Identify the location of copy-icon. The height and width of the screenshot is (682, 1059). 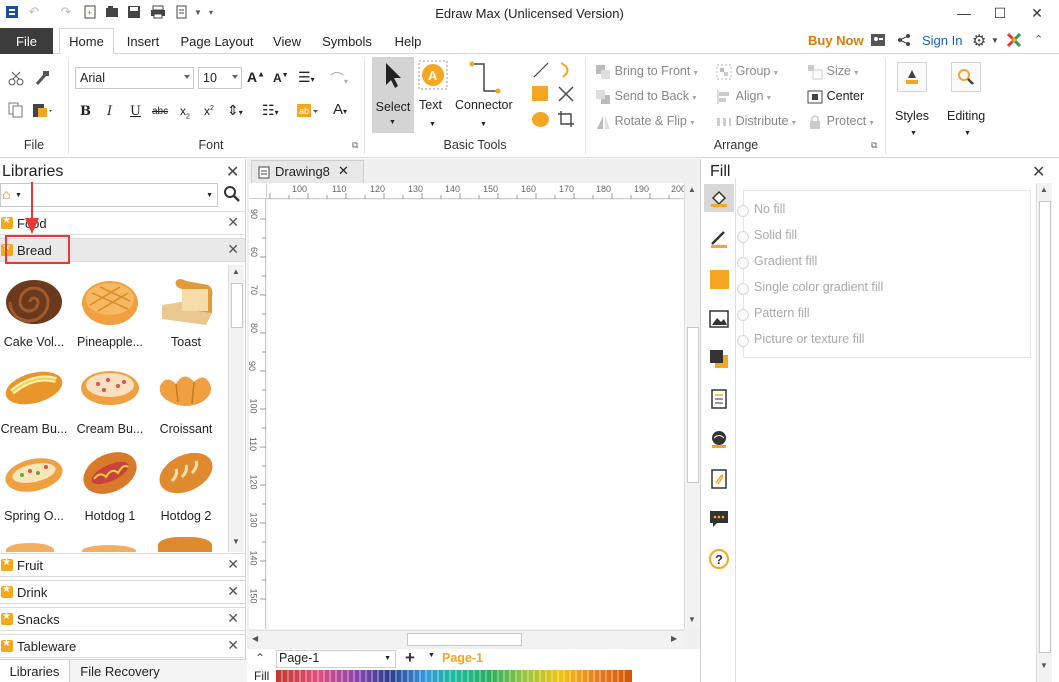
(16, 111).